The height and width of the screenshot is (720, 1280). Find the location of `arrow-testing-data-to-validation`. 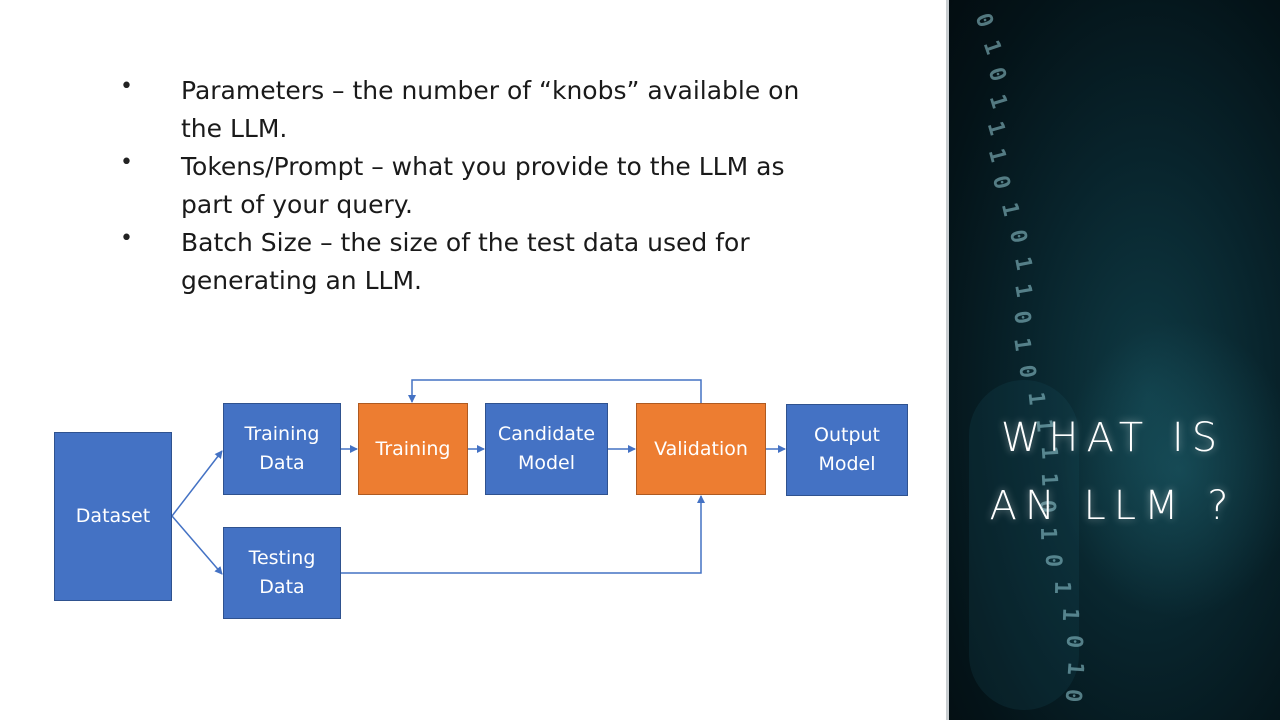

arrow-testing-data-to-validation is located at coordinates (523, 534).